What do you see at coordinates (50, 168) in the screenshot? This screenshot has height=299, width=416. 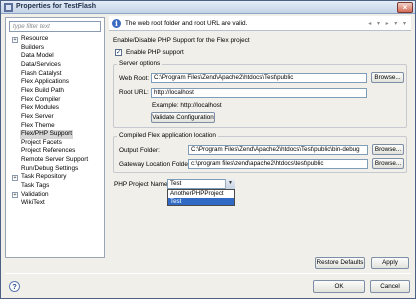 I see `tree-item-label: Run/Debug Settings` at bounding box center [50, 168].